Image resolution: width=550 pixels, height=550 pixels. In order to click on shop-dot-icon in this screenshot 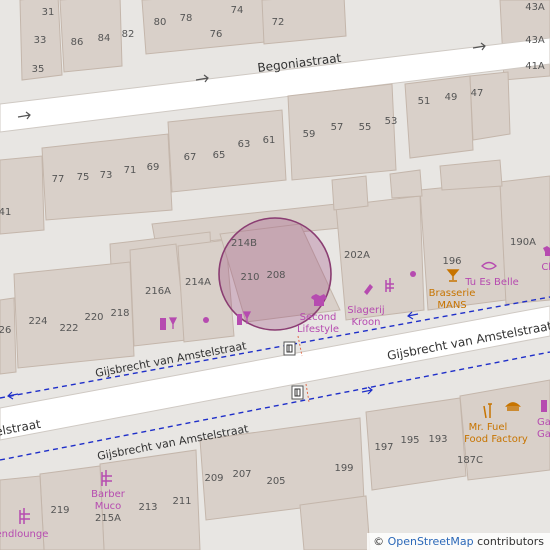, I will do `click(413, 274)`.